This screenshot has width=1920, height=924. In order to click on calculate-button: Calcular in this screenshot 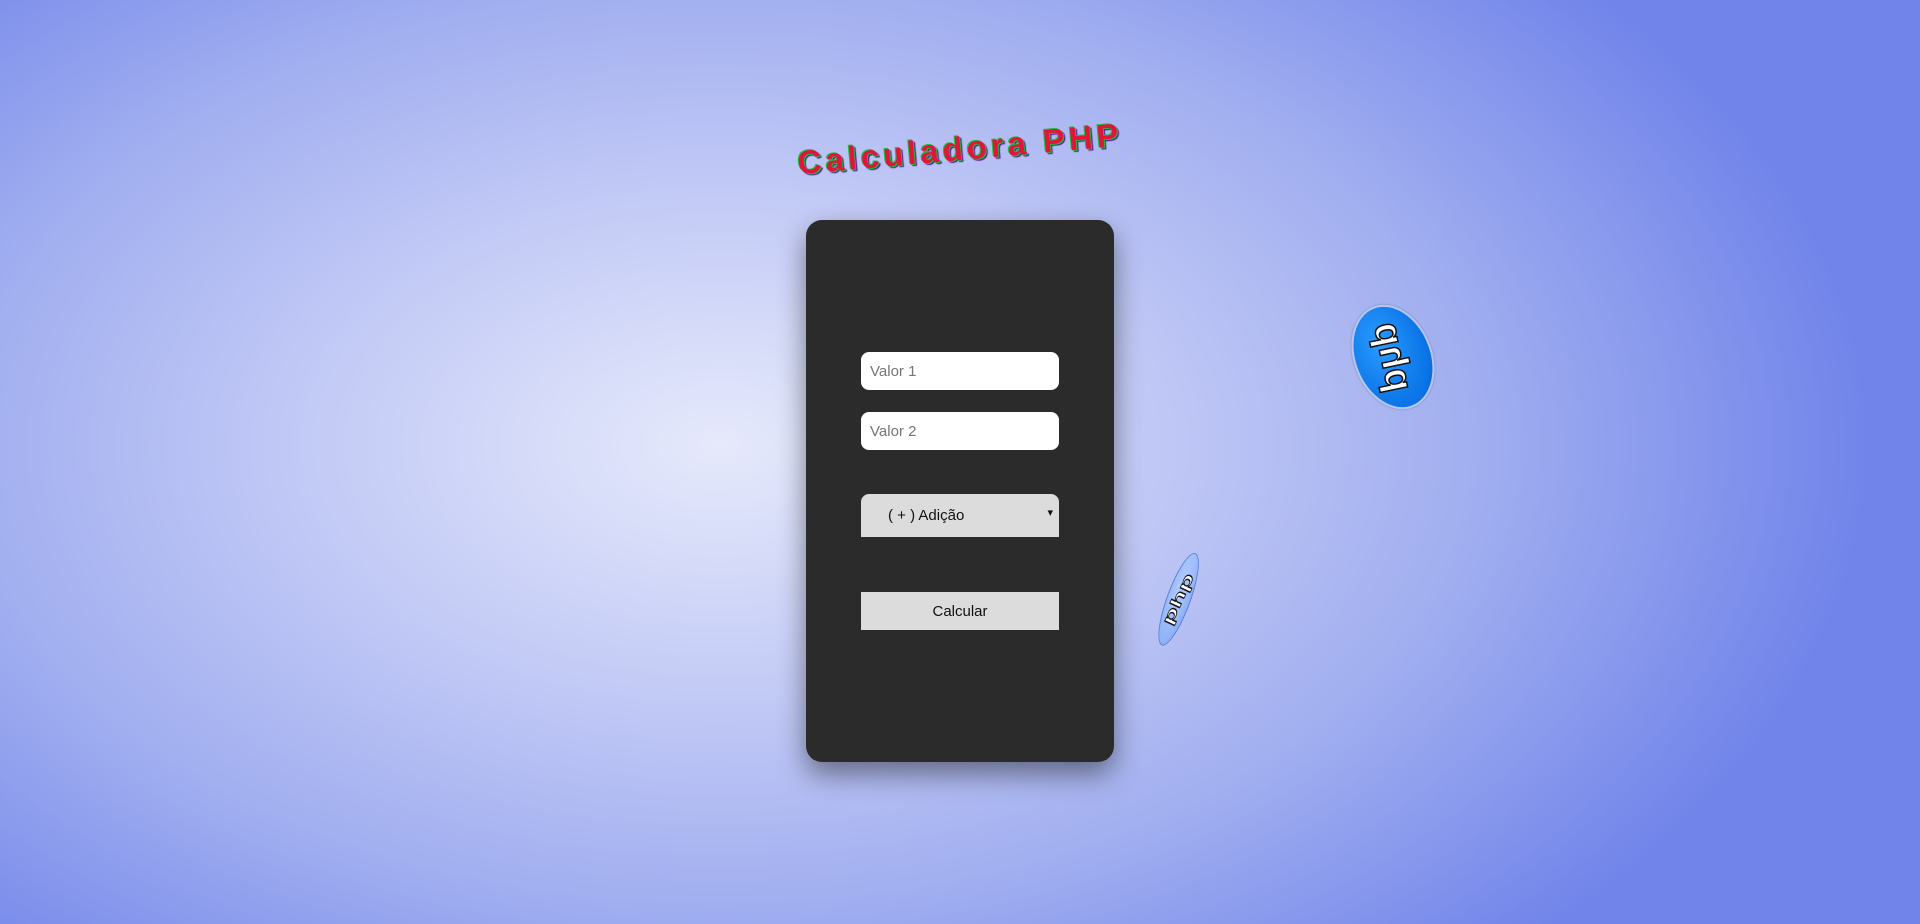, I will do `click(960, 611)`.